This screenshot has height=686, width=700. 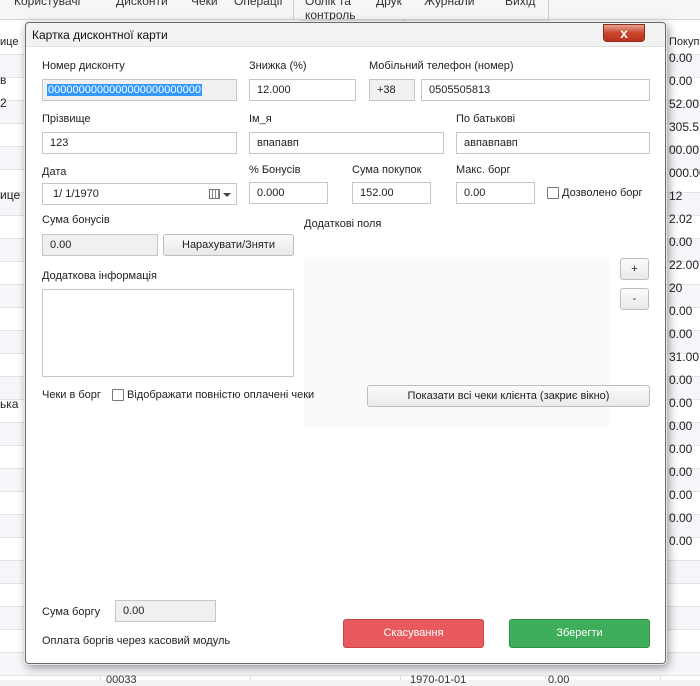 What do you see at coordinates (684, 42) in the screenshot?
I see `right-column-header: Покупк` at bounding box center [684, 42].